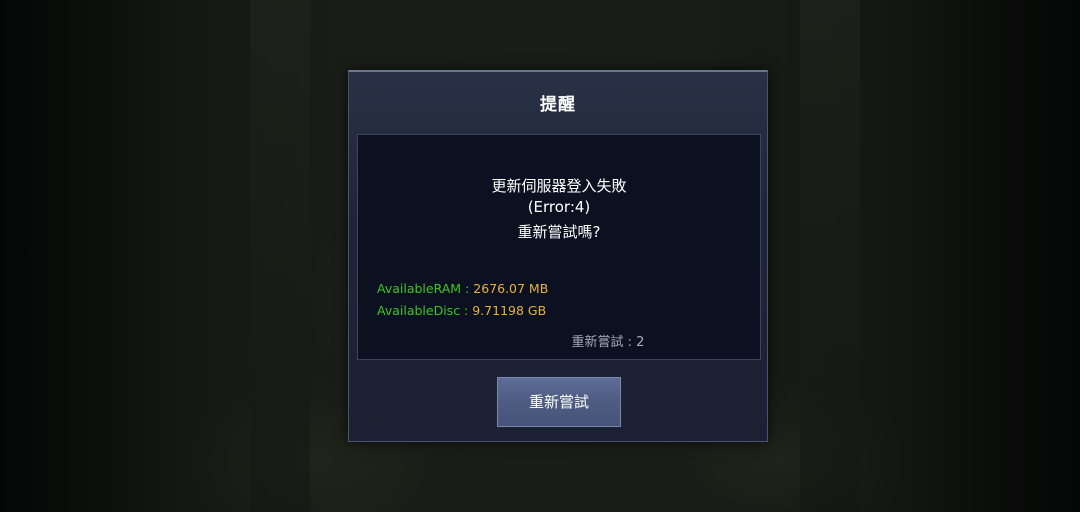 The image size is (1080, 512). I want to click on error-code: (Error:4), so click(559, 207).